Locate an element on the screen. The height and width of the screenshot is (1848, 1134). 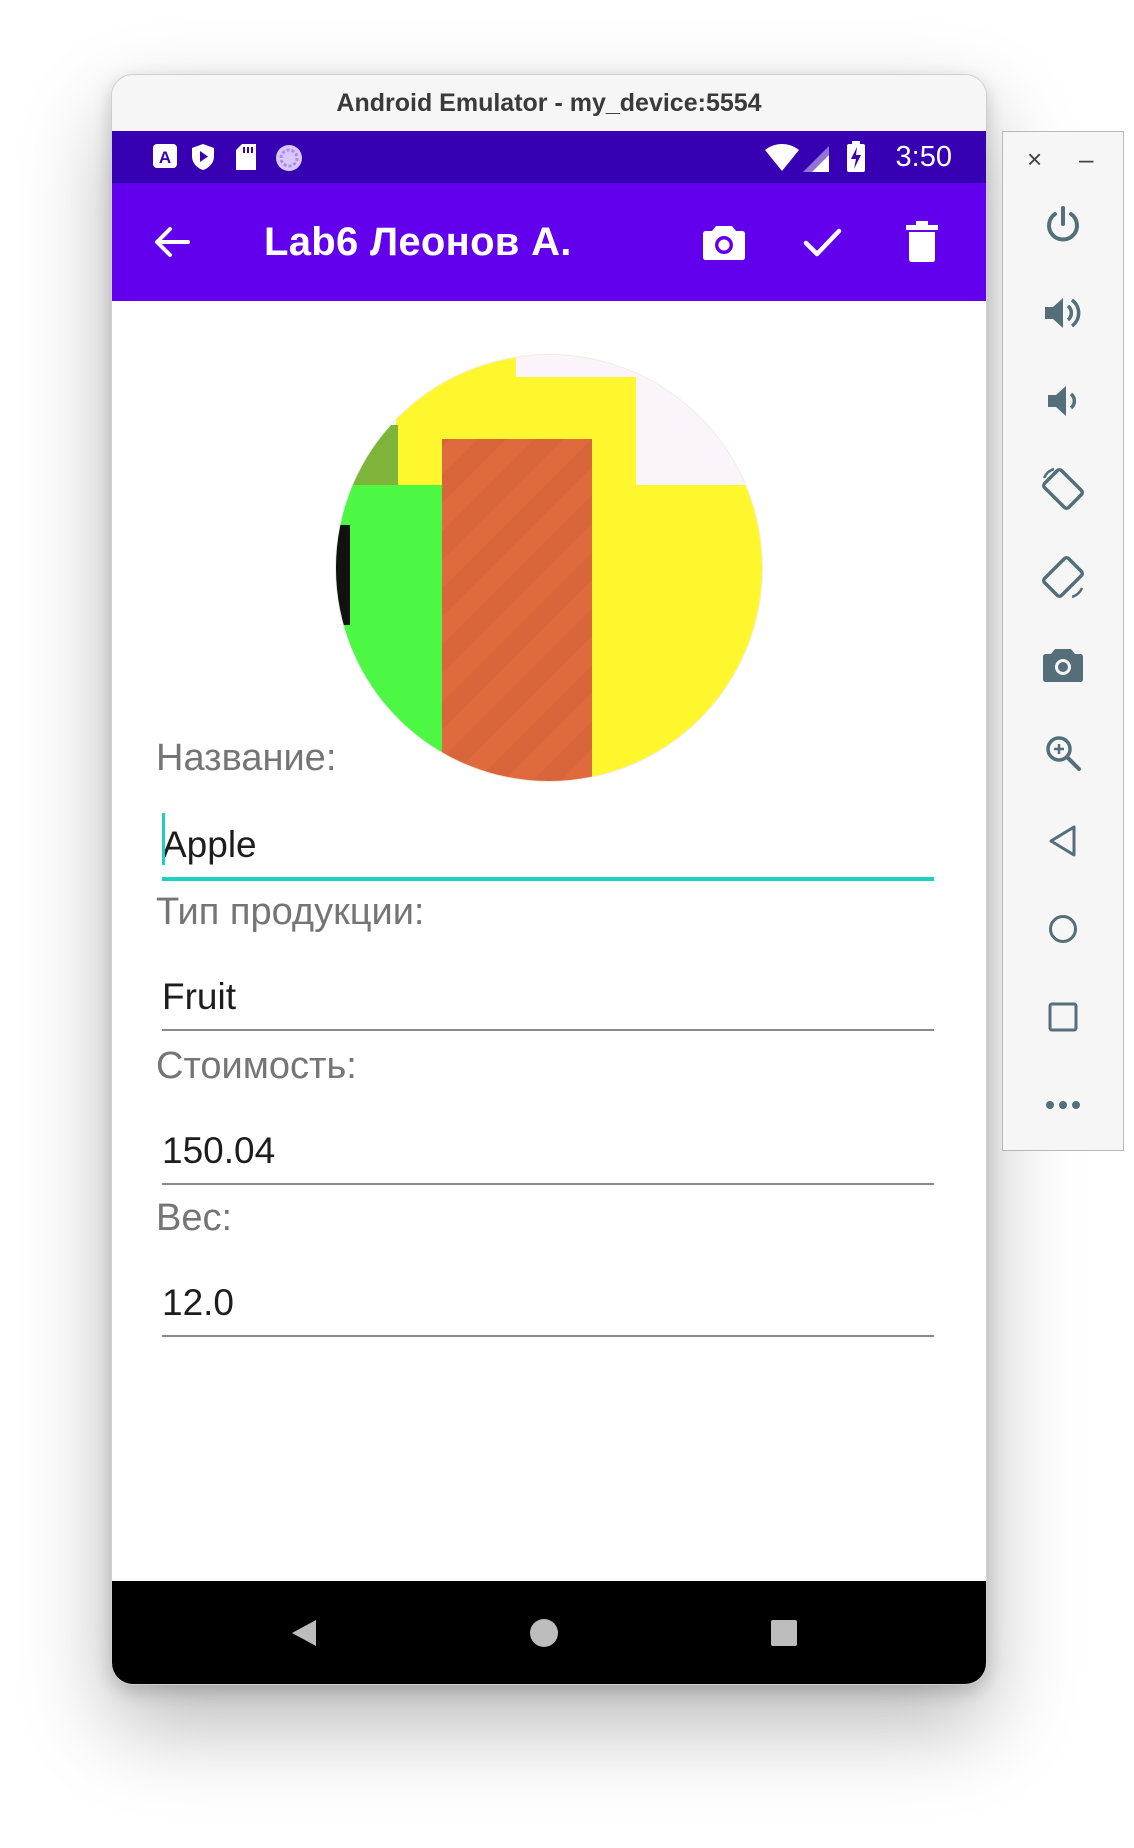
recents-square-icon is located at coordinates (784, 1632).